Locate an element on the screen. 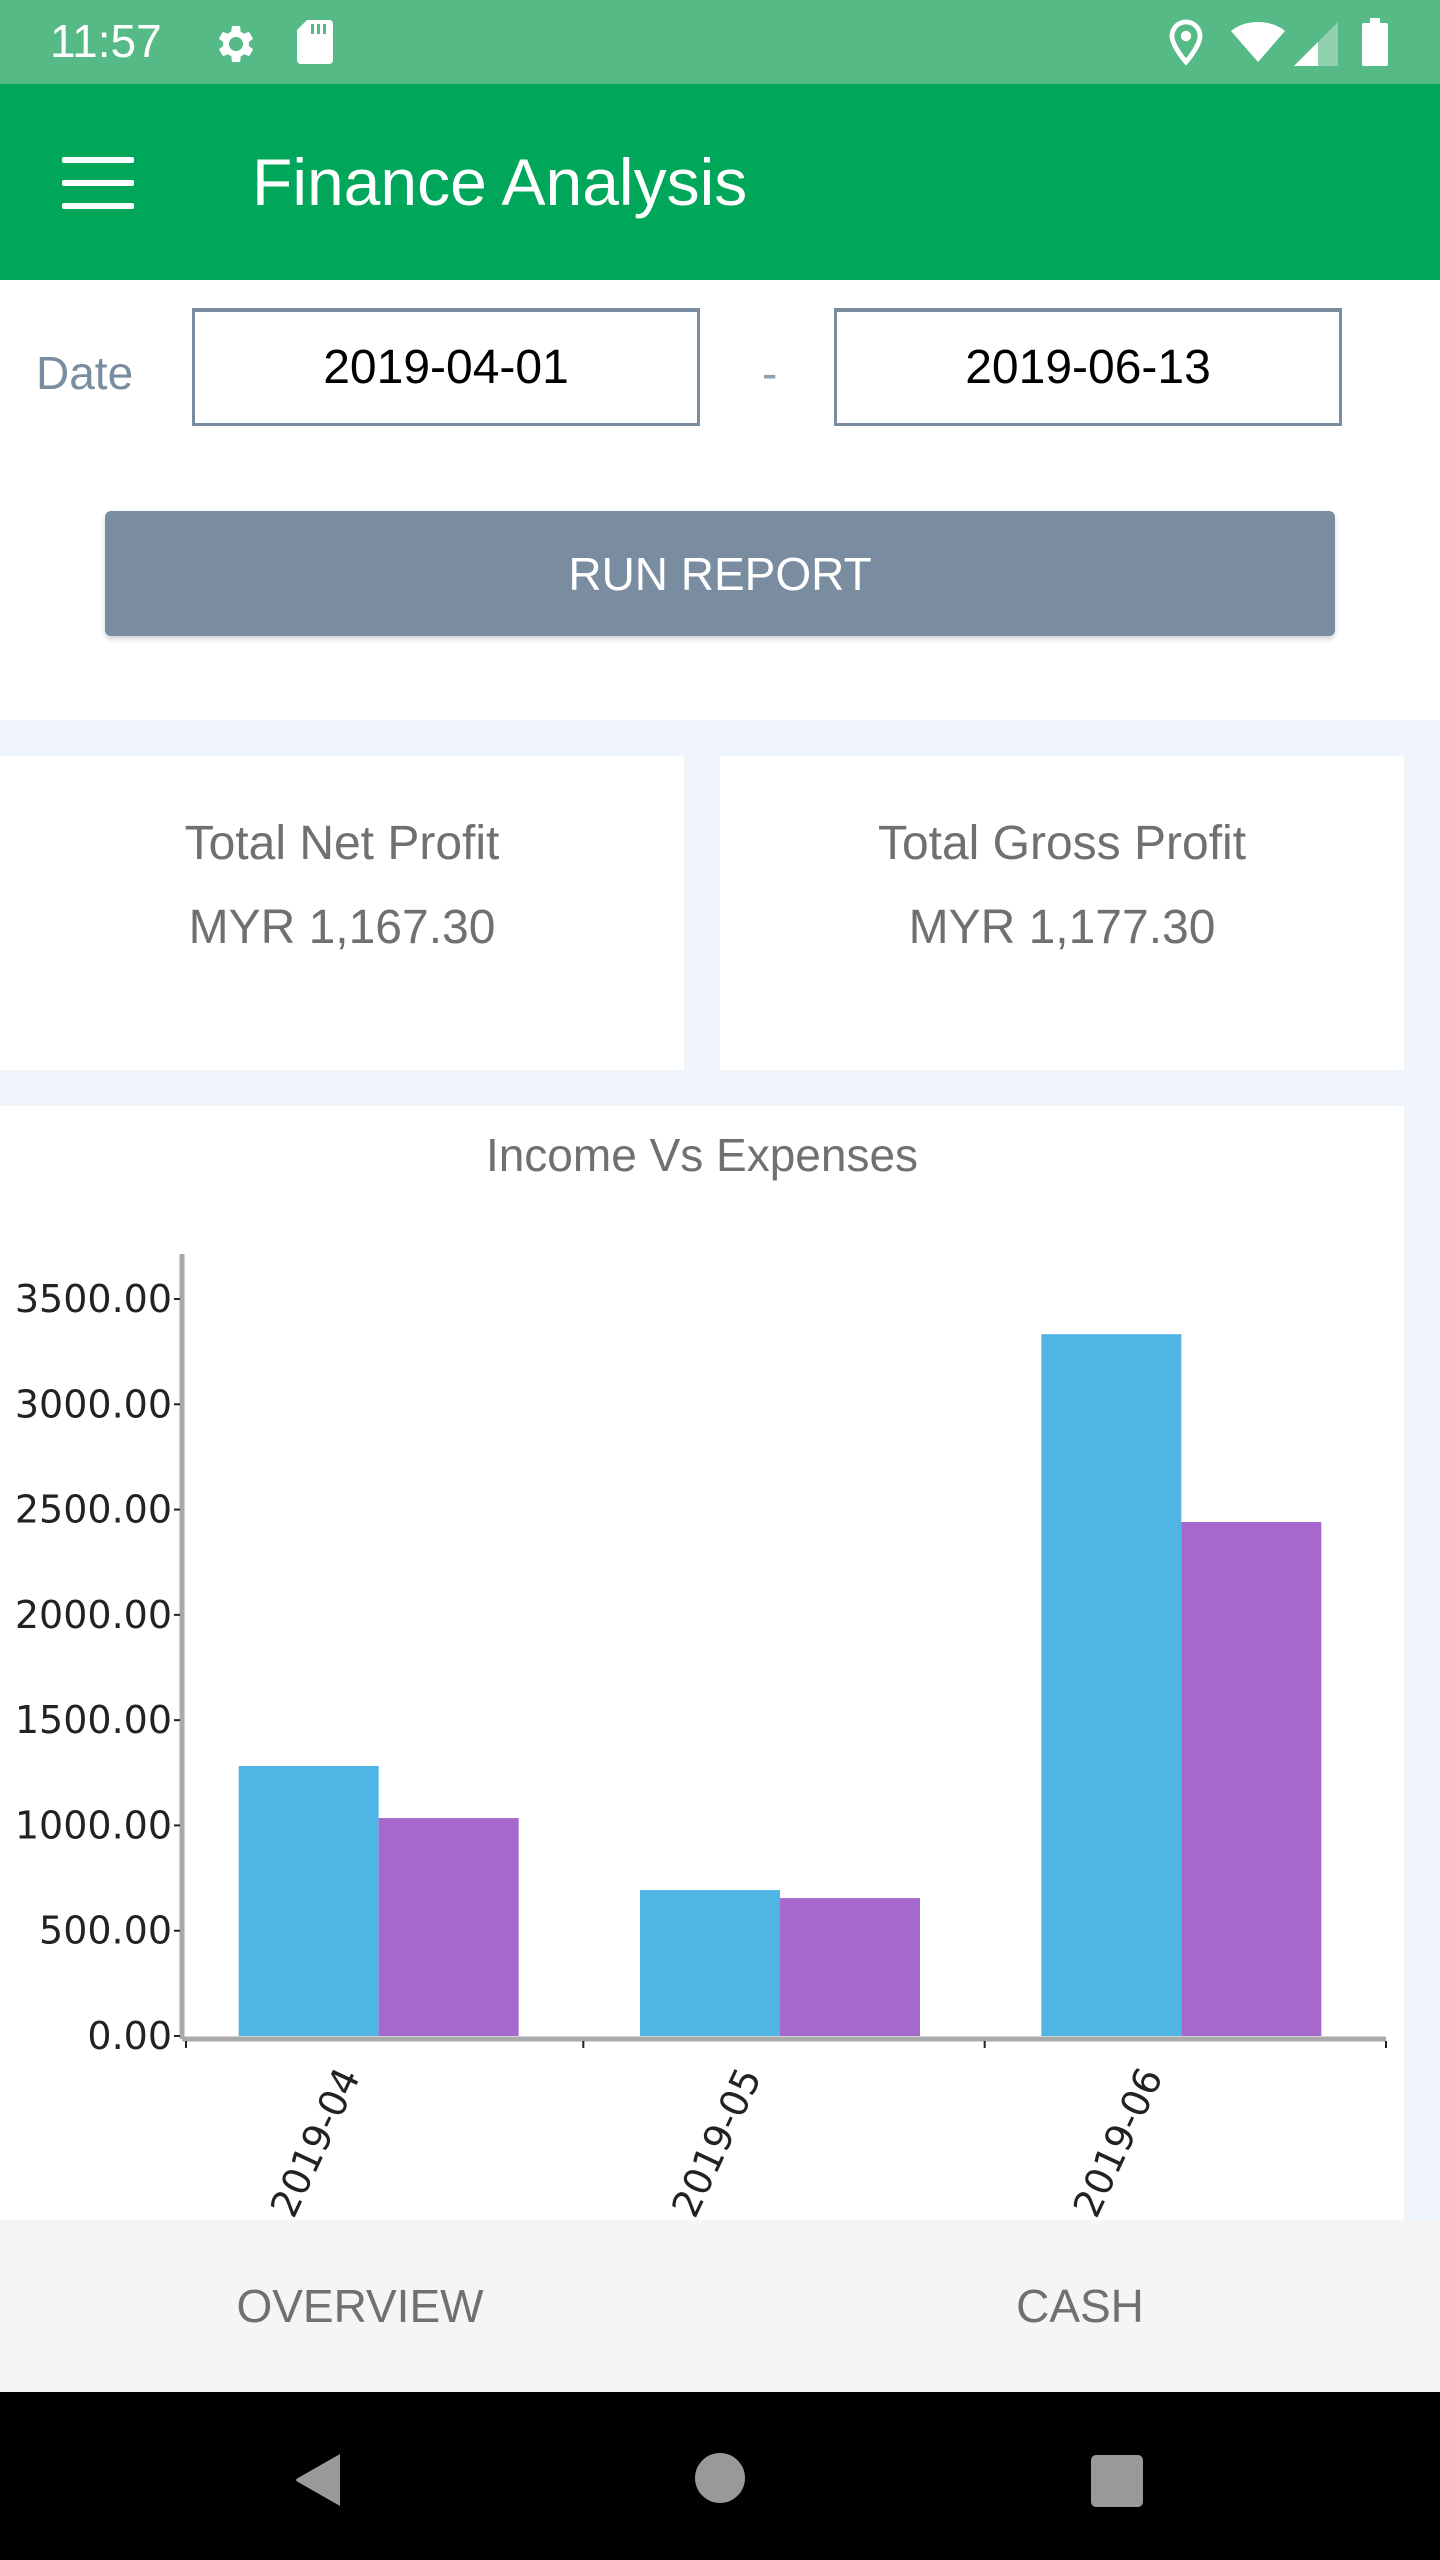 The image size is (1440, 2560). signal-icon is located at coordinates (1316, 44).